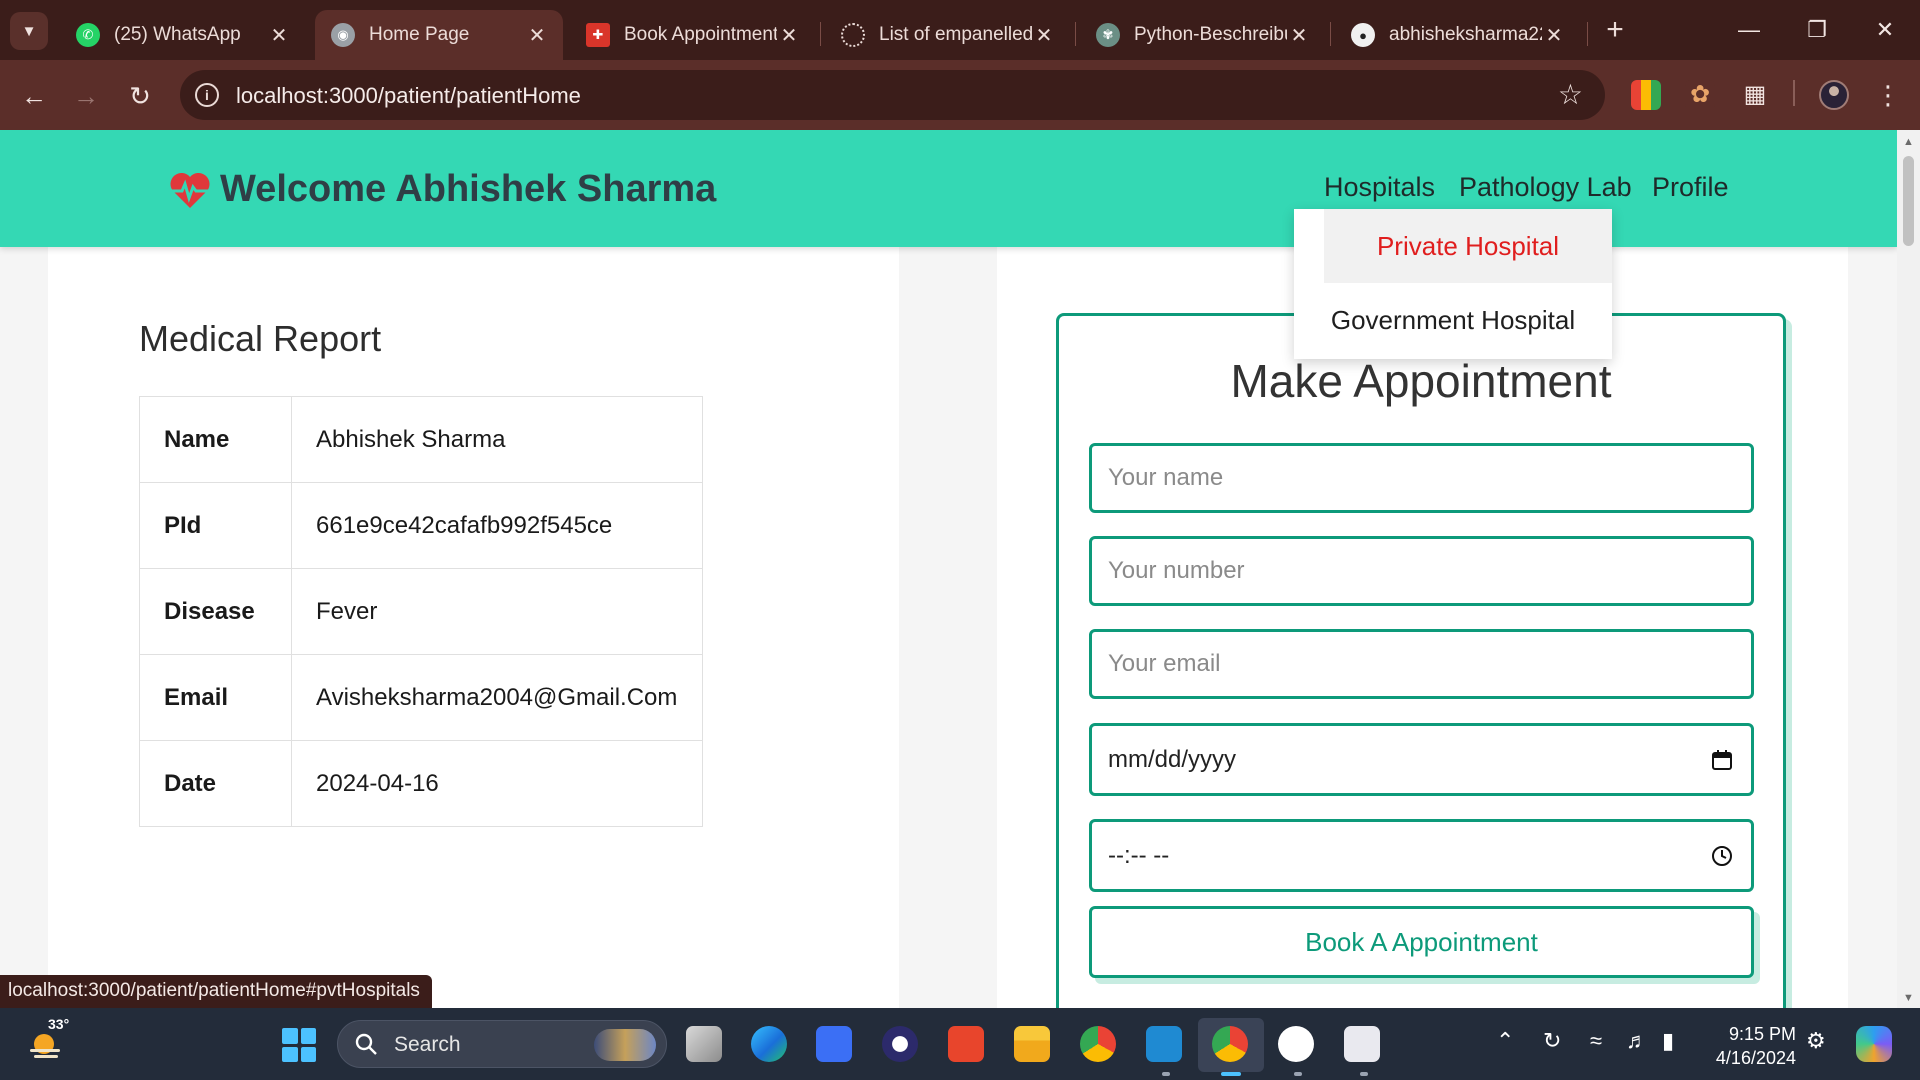 This screenshot has height=1080, width=1920. I want to click on address-bar: i localhost:3000/patient/patientHome ☆, so click(892, 95).